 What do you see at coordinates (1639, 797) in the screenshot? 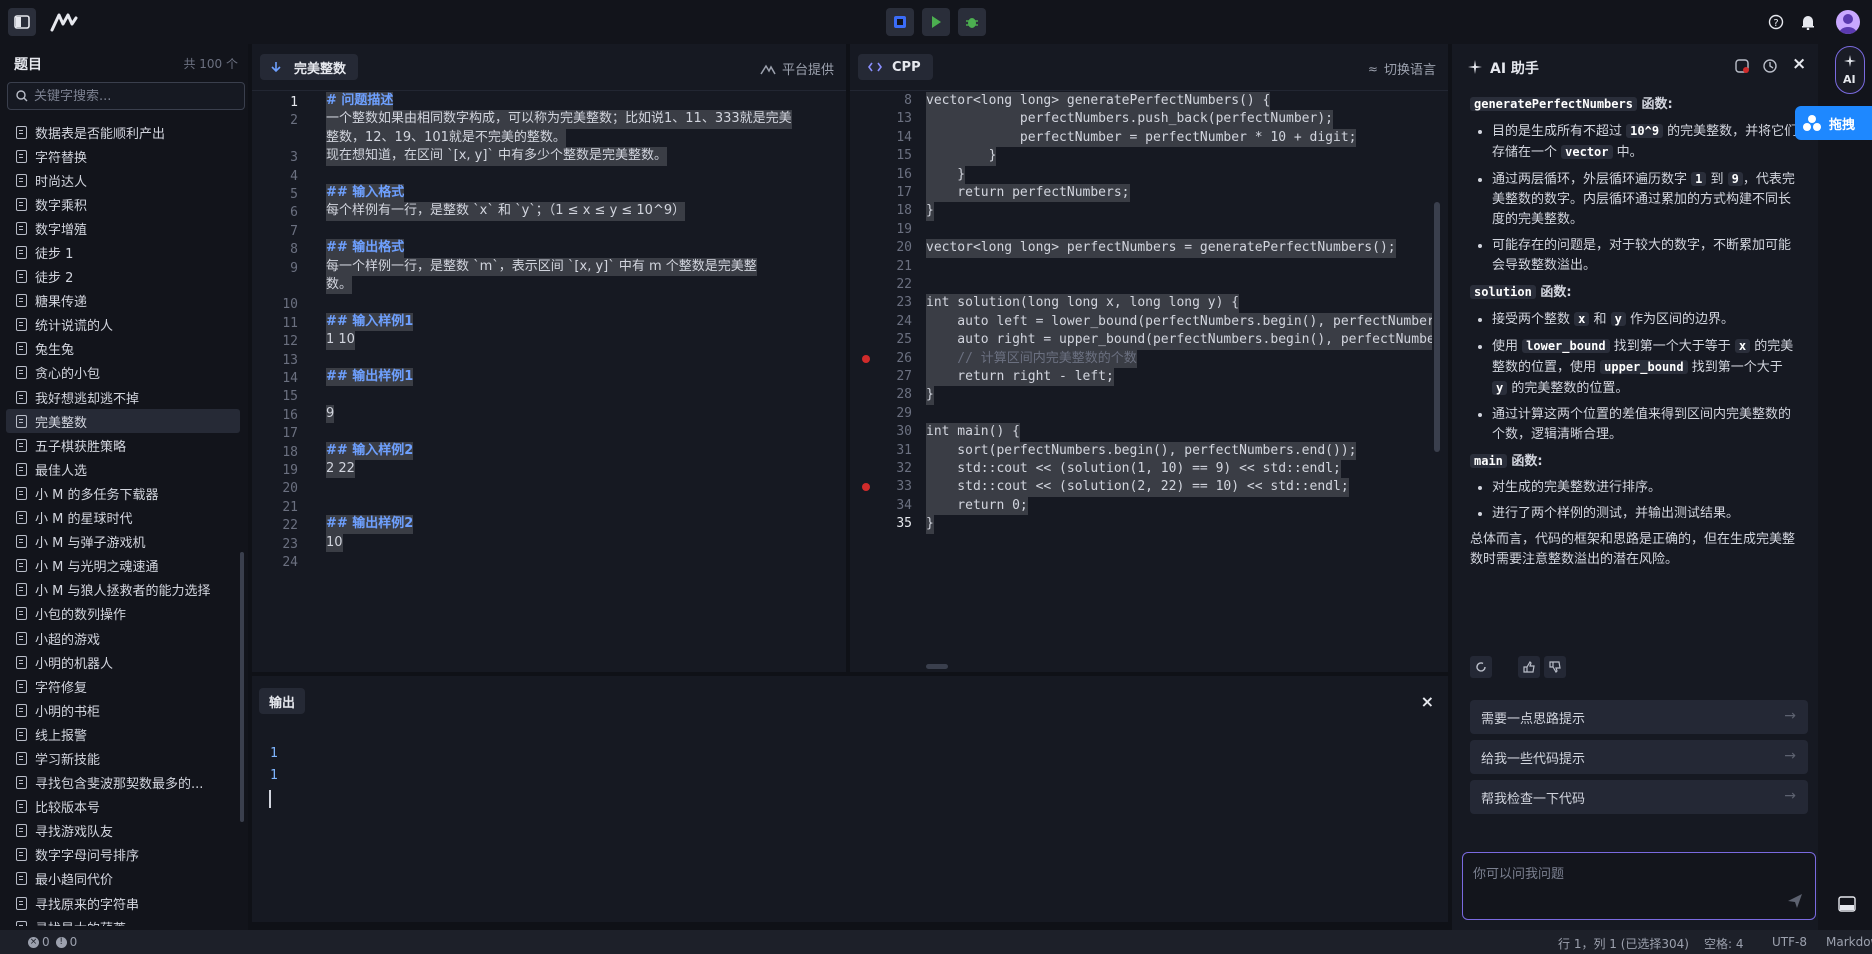
I see `ai-suggestion-button: 帮我检查一下代码 →` at bounding box center [1639, 797].